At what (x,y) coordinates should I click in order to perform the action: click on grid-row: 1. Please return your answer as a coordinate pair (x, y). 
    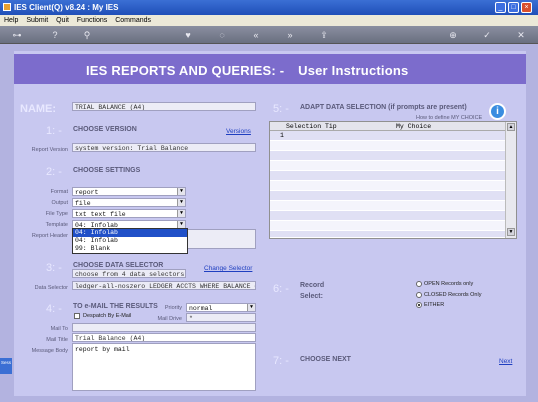
    Looking at the image, I should click on (388, 136).